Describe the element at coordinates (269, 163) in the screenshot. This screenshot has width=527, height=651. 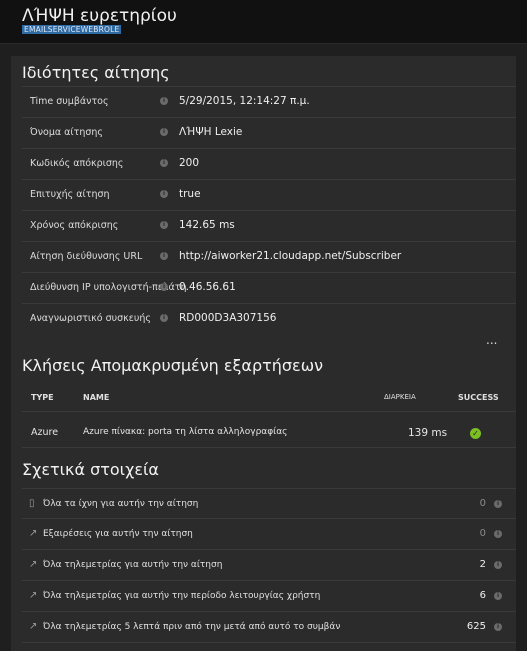
I see `property-row: Κωδικός απόκρισης i 200` at that location.